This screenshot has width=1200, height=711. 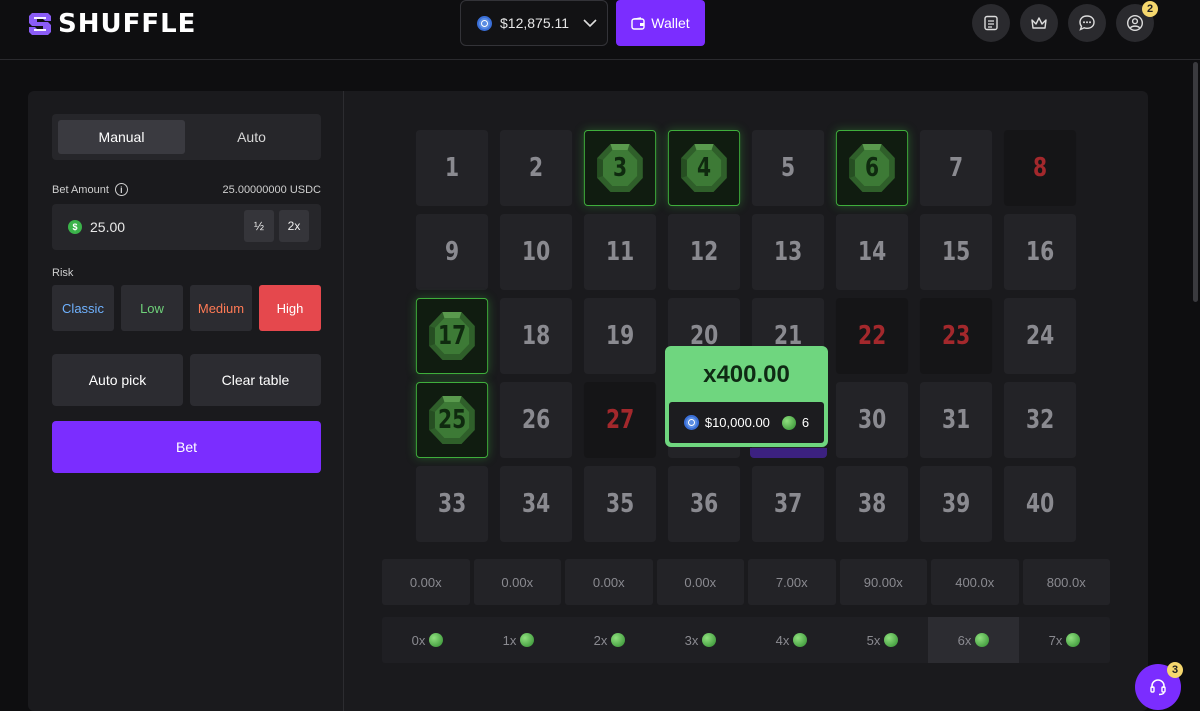 I want to click on tile-number: 36, so click(x=704, y=504).